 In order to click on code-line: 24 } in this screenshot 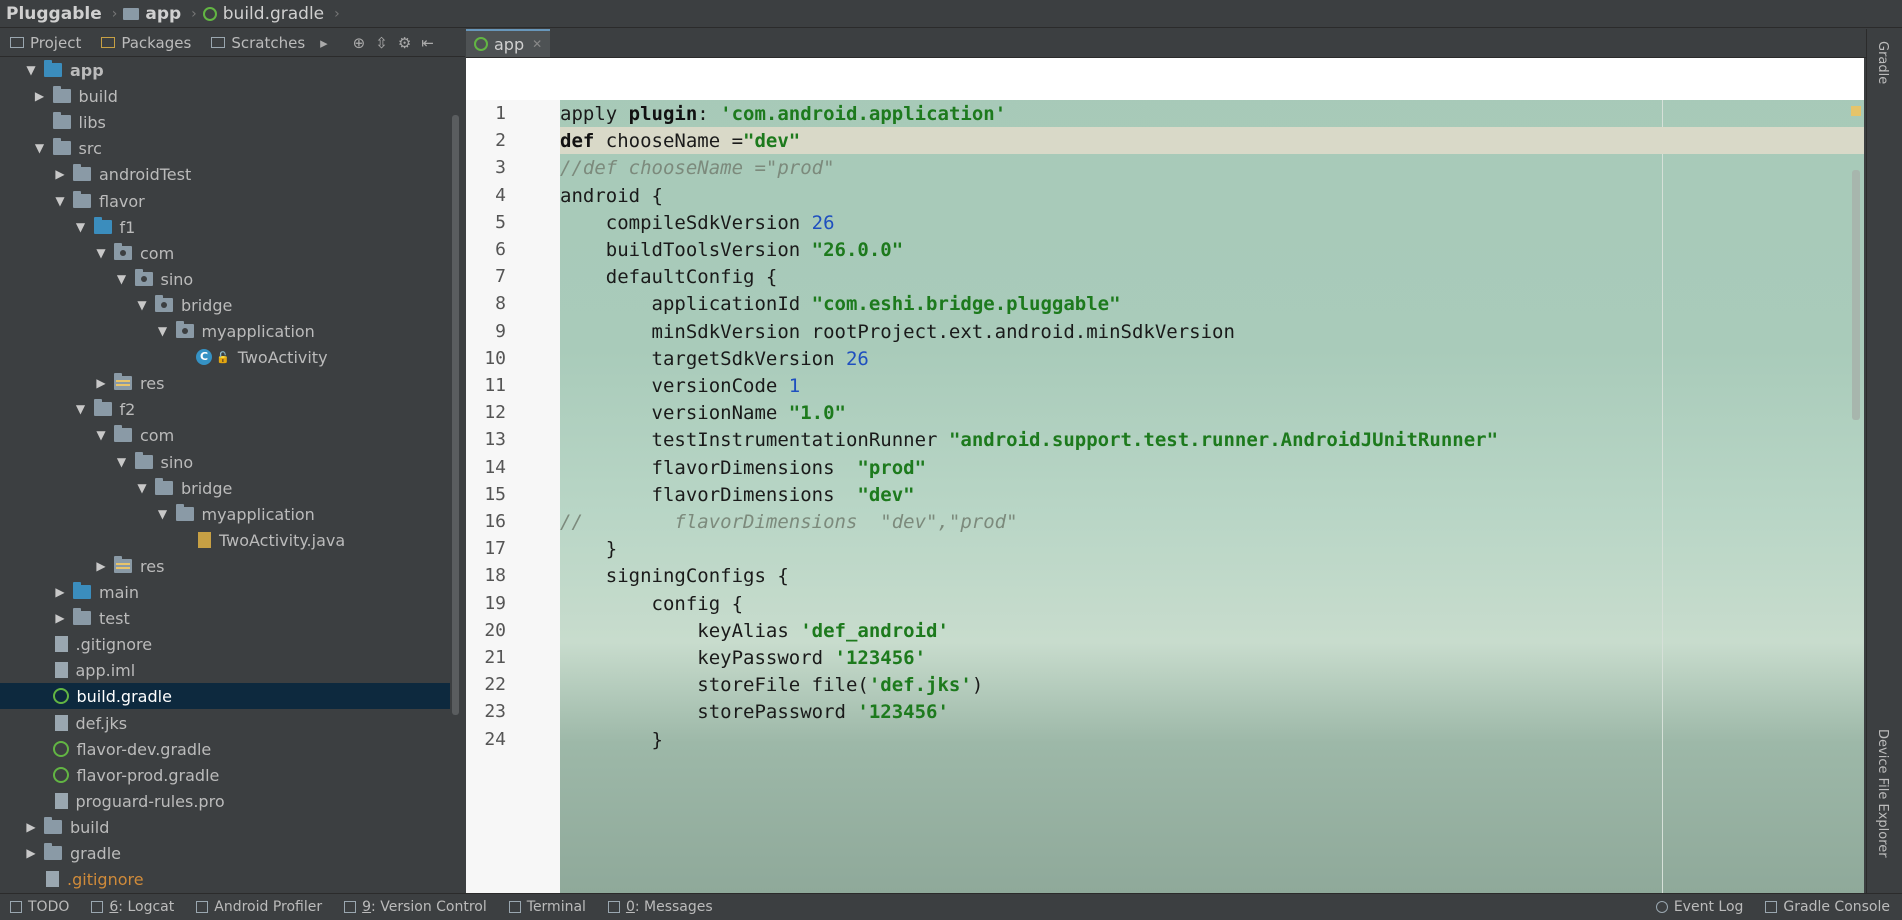, I will do `click(1174, 739)`.